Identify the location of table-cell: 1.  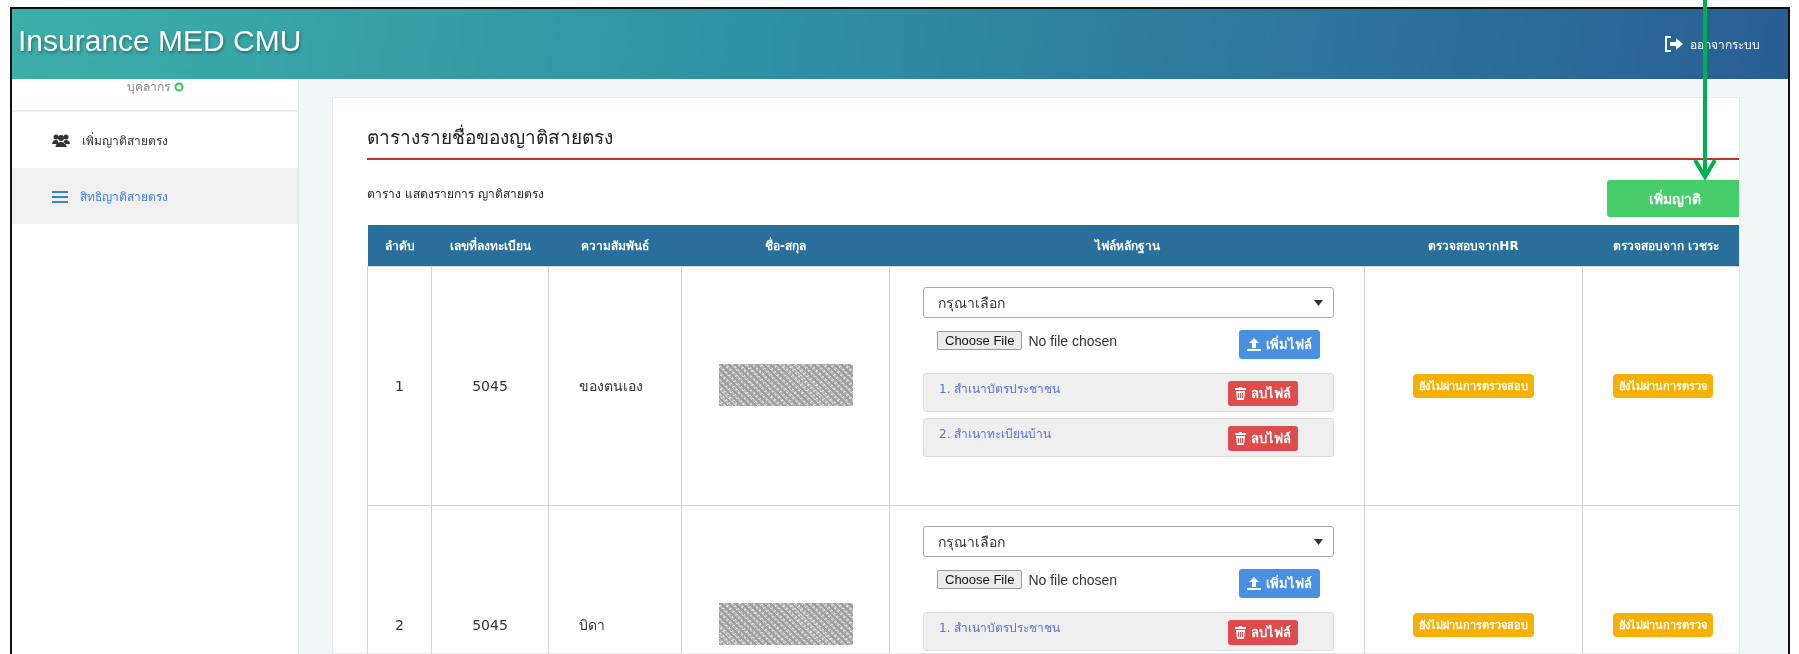
(399, 386).